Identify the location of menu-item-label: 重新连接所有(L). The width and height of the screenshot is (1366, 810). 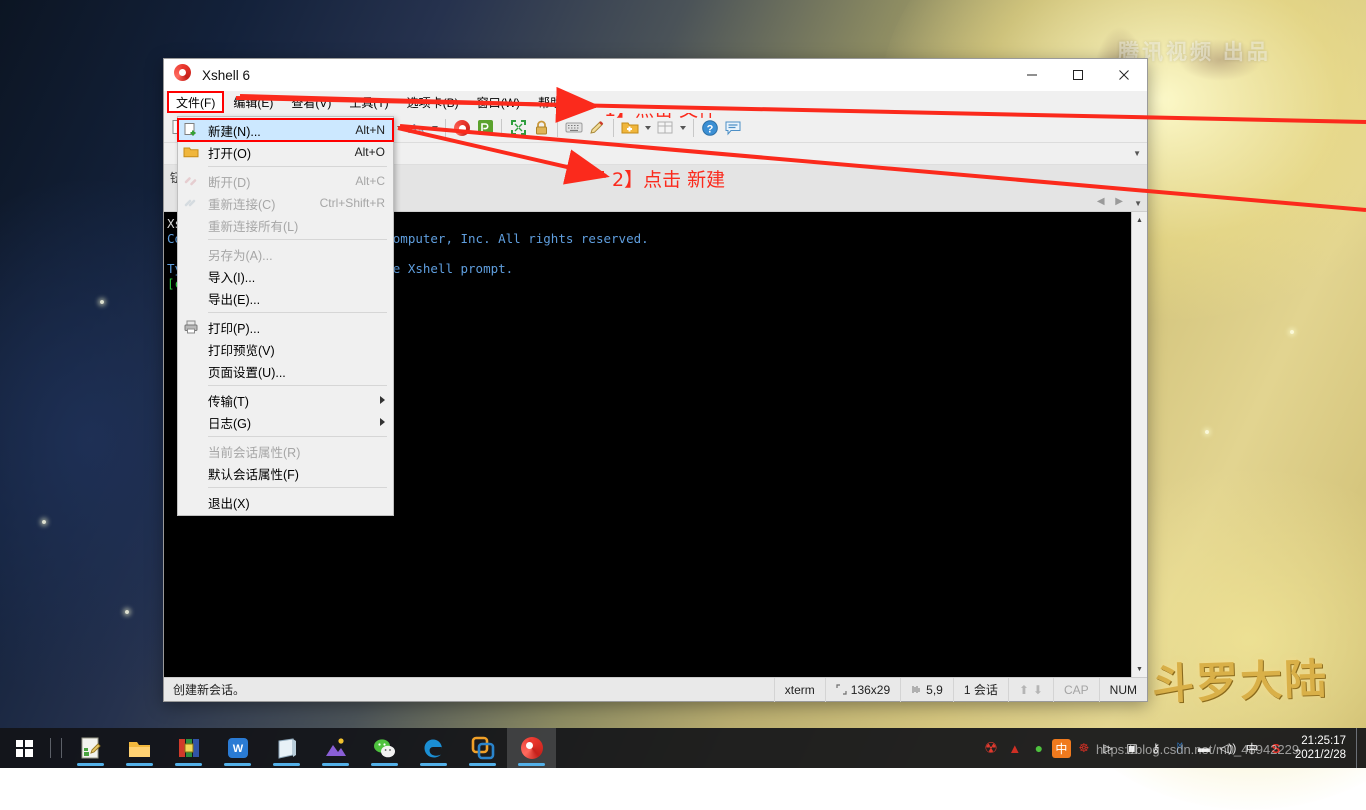
(296, 225).